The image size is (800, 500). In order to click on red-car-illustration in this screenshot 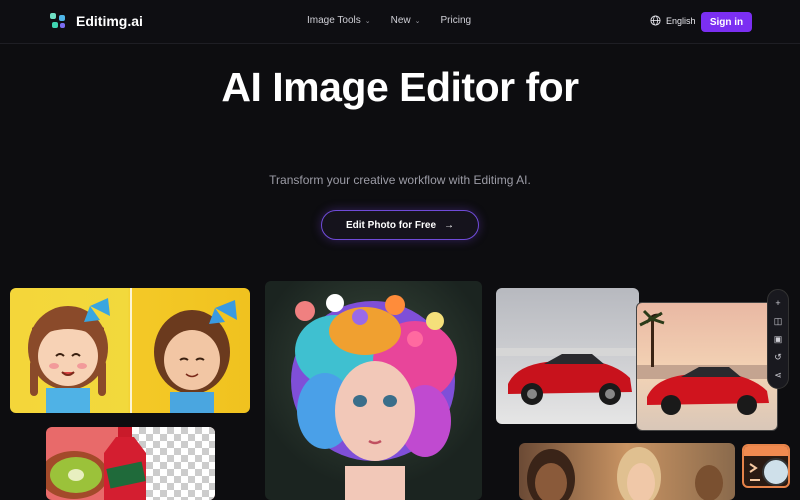, I will do `click(567, 376)`.